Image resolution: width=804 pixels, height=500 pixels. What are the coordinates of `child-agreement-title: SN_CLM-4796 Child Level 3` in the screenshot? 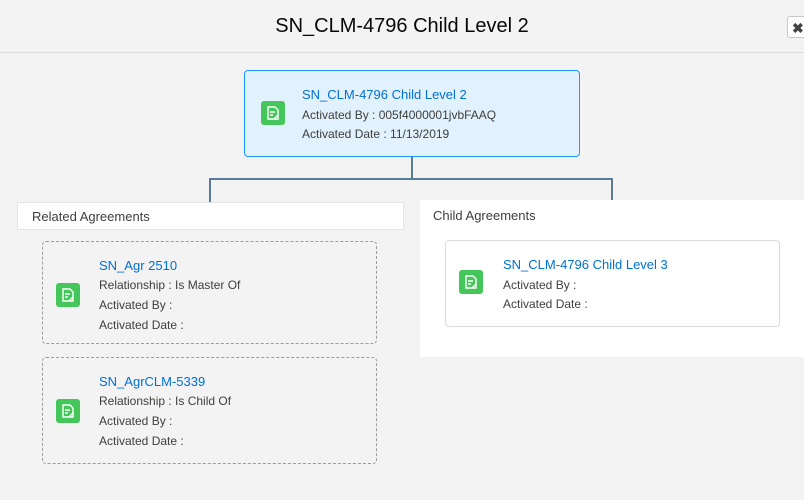 It's located at (585, 264).